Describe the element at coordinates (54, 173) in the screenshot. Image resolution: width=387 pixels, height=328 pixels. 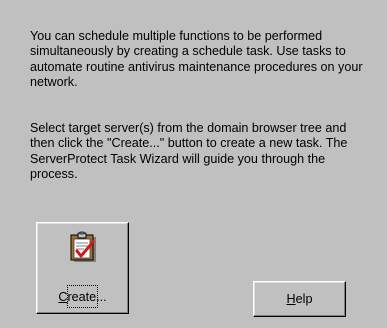
I see `instructions-line: process.` at that location.